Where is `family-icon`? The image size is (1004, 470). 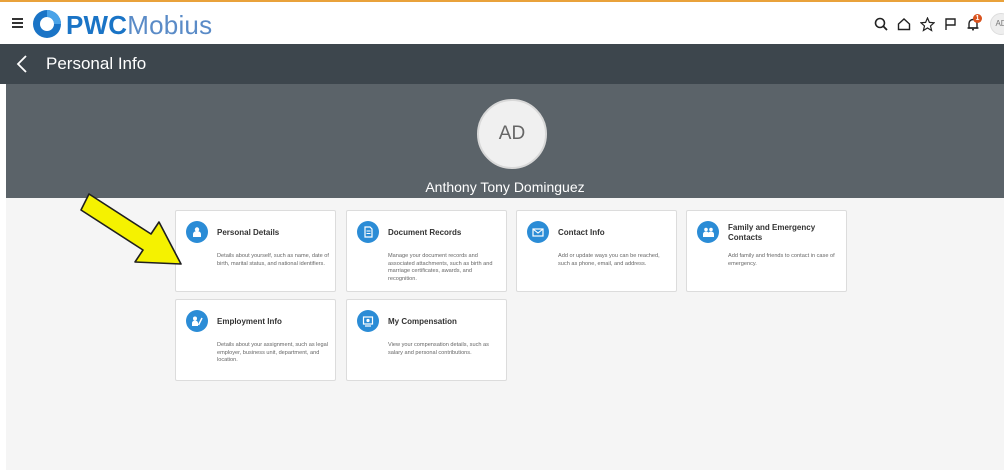 family-icon is located at coordinates (708, 232).